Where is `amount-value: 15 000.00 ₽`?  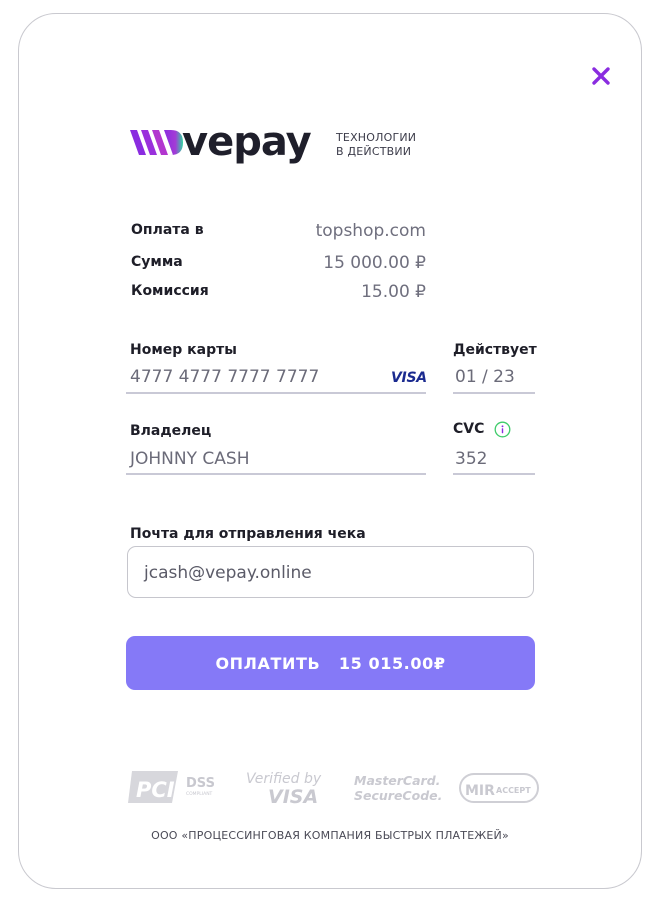 amount-value: 15 000.00 ₽ is located at coordinates (374, 263).